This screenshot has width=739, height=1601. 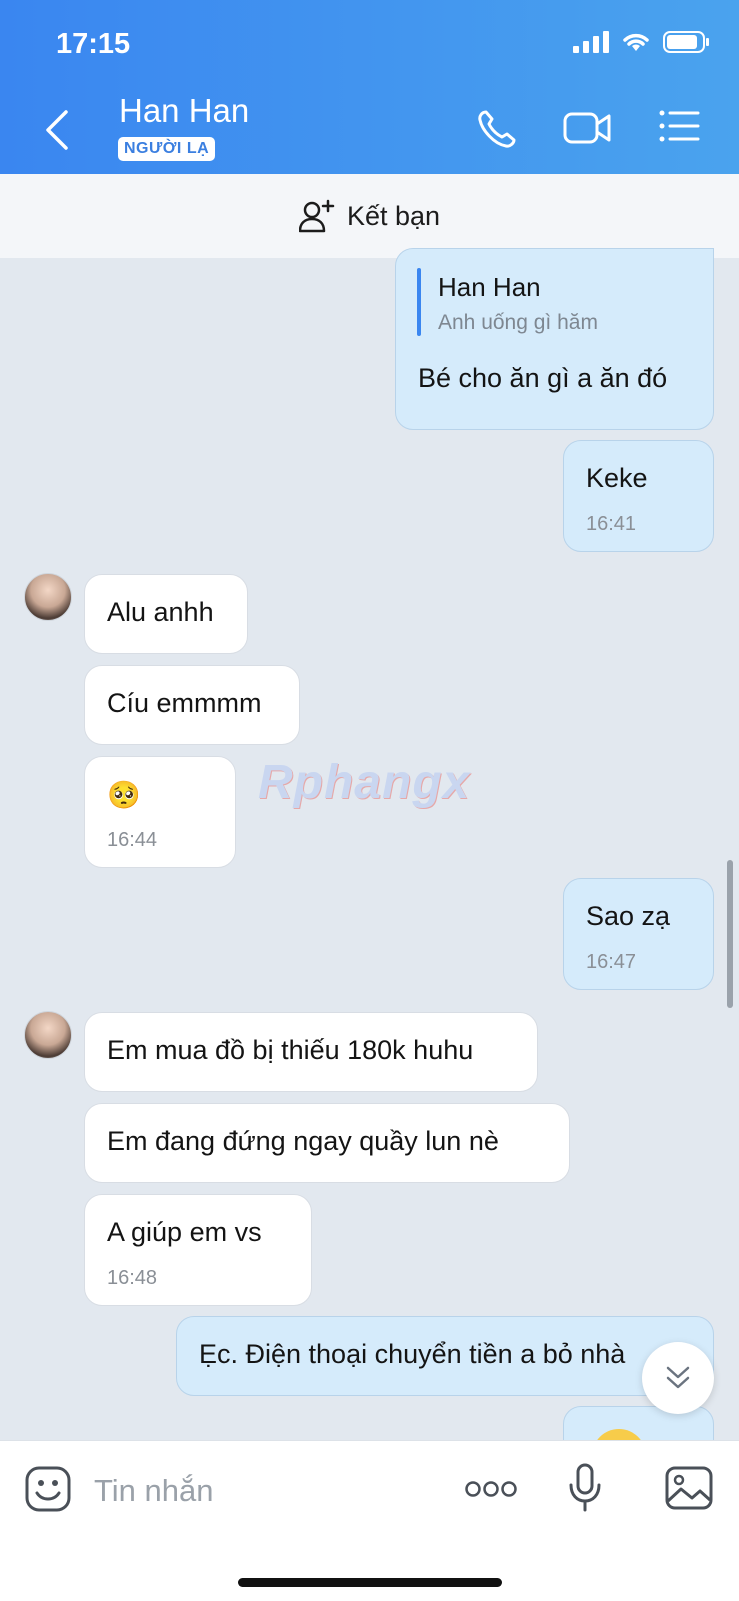 What do you see at coordinates (132, 1278) in the screenshot?
I see `message-time: 16:48` at bounding box center [132, 1278].